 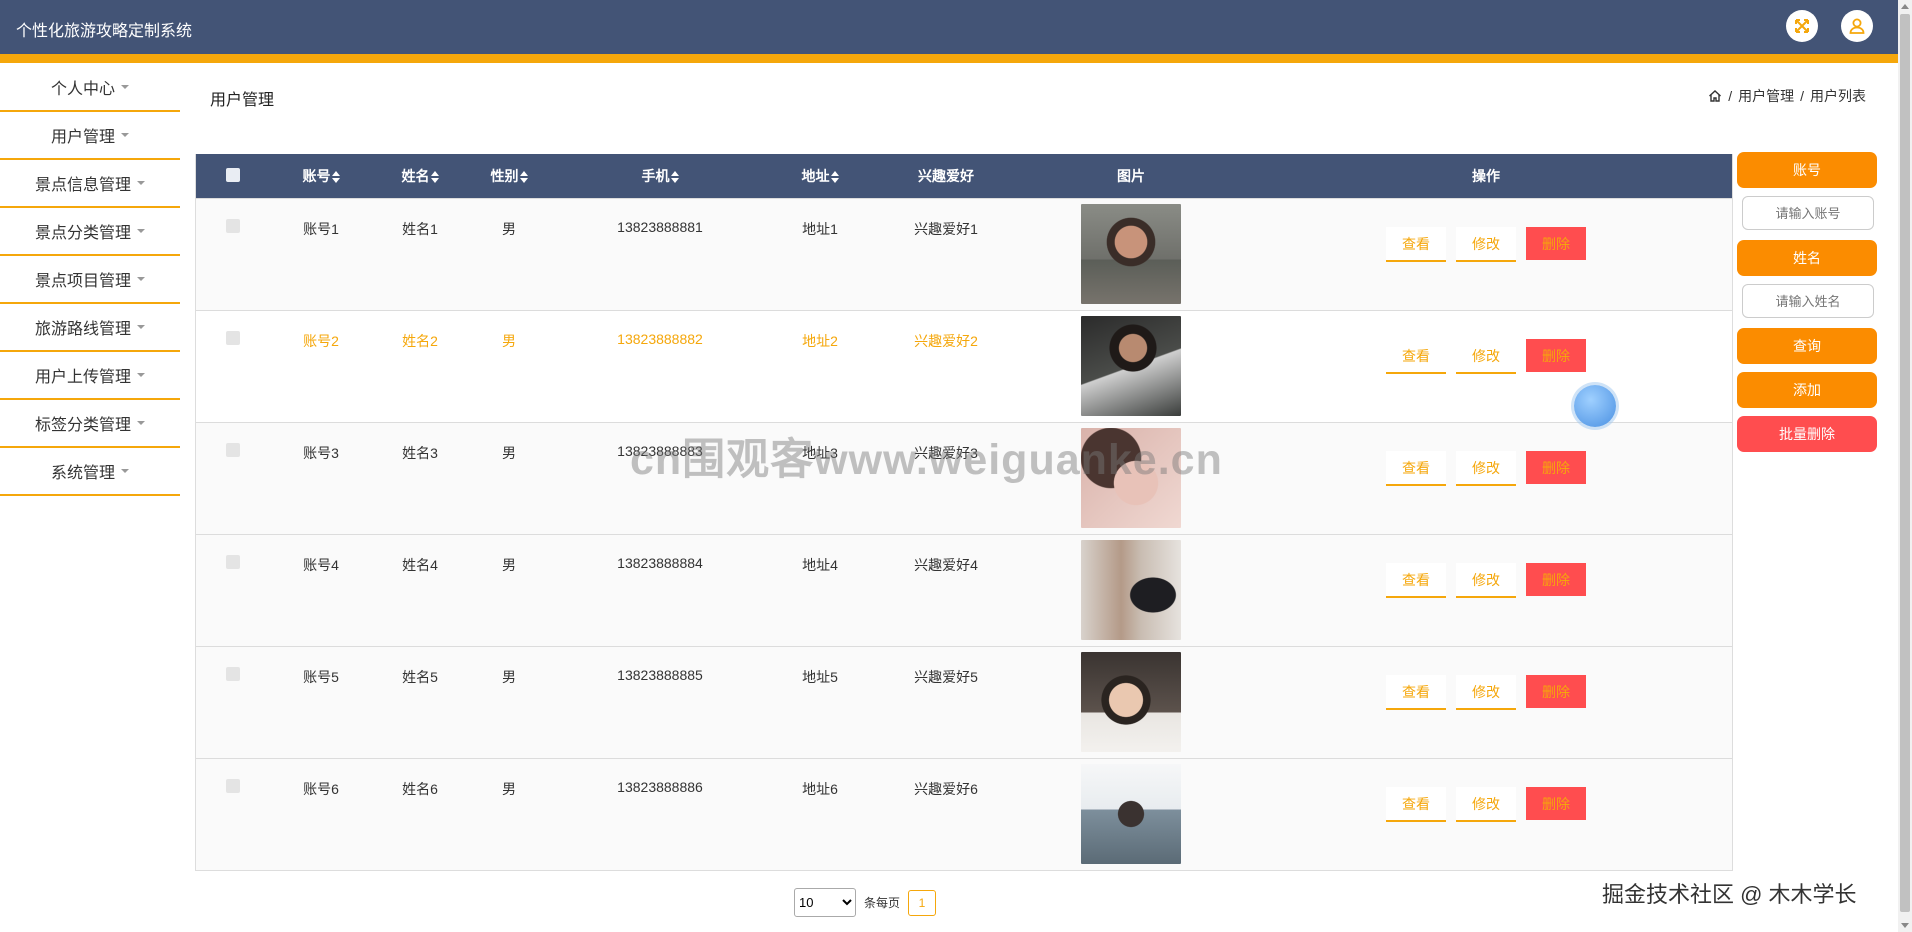 I want to click on vertical-scrollbar, so click(x=1905, y=466).